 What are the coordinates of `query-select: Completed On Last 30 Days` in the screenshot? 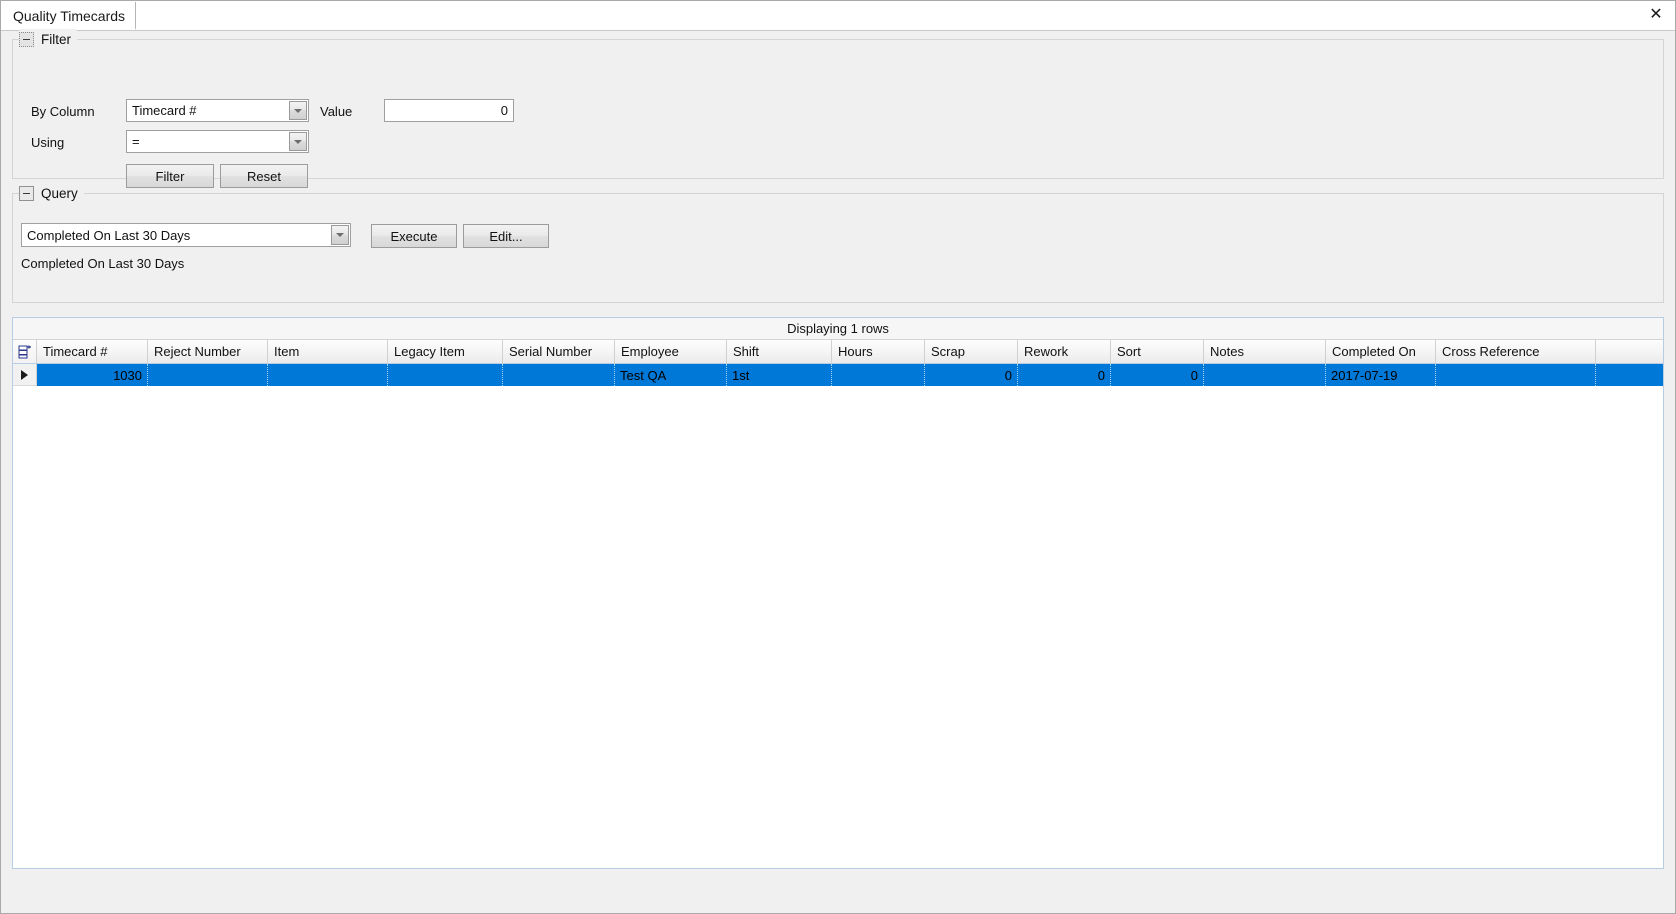 It's located at (186, 235).